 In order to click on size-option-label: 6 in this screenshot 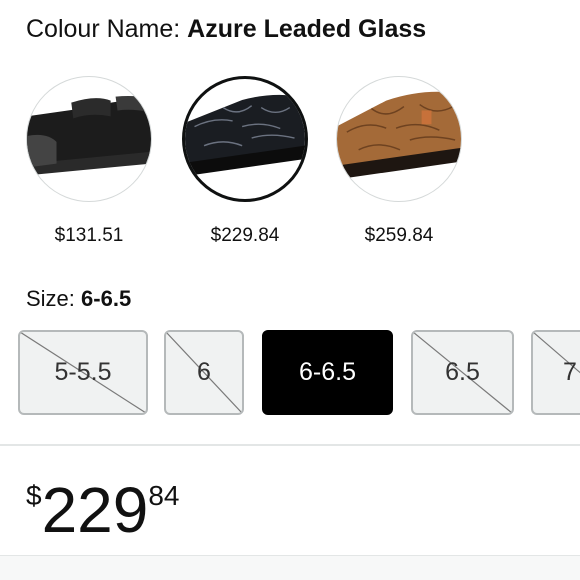, I will do `click(204, 372)`.